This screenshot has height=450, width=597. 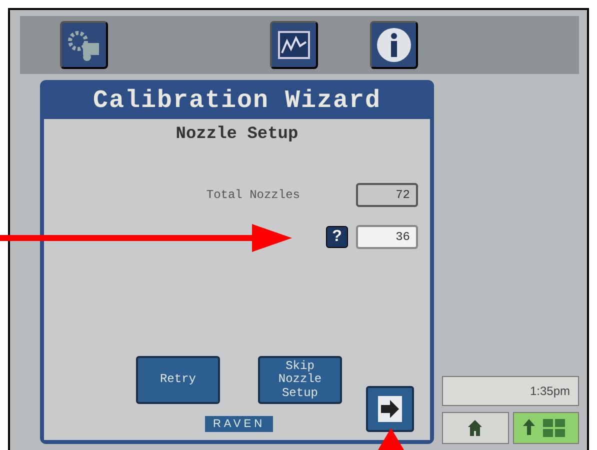 I want to click on wizard-title: Calibration Wizard, so click(x=237, y=101).